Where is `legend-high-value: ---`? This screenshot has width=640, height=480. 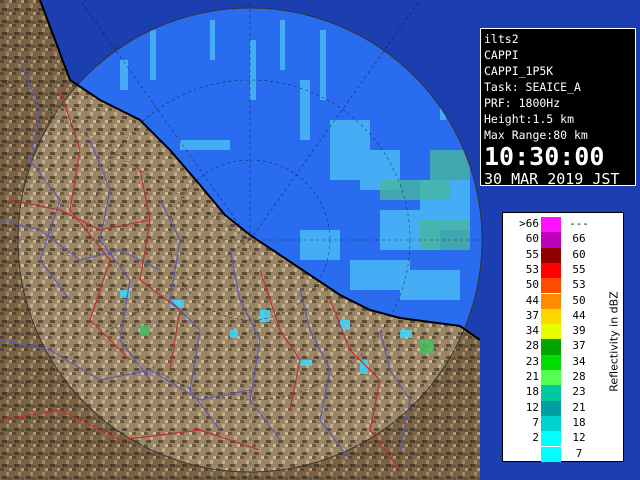
legend-high-value: --- is located at coordinates (579, 223).